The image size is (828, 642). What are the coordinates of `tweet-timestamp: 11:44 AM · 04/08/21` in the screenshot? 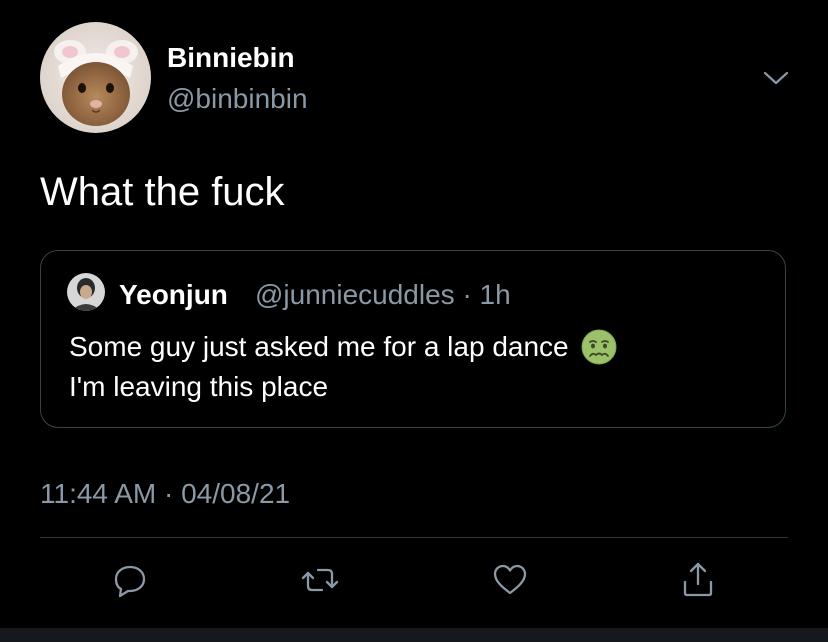 It's located at (165, 494).